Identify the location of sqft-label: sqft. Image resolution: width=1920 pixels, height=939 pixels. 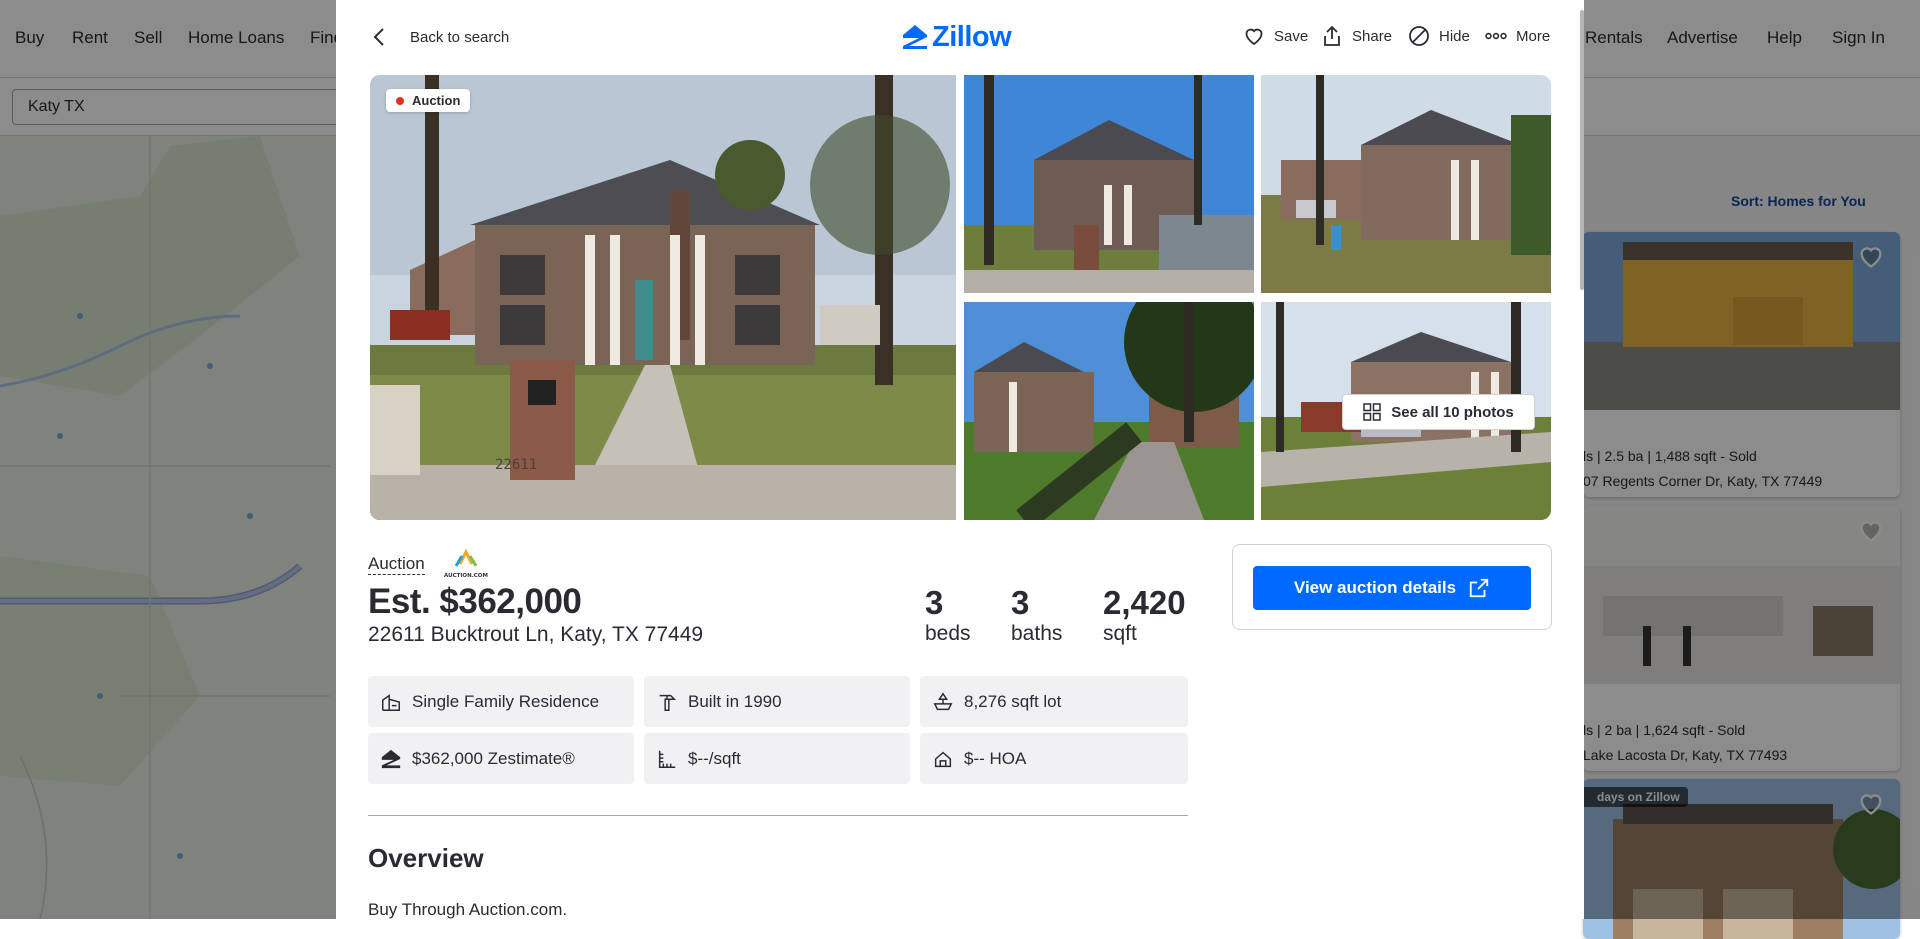
(1120, 633).